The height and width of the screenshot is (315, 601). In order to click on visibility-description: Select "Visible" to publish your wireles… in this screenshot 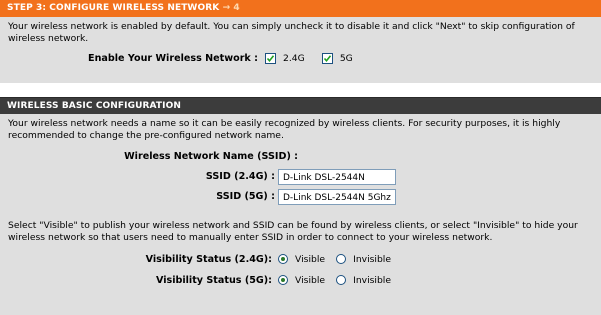, I will do `click(293, 231)`.